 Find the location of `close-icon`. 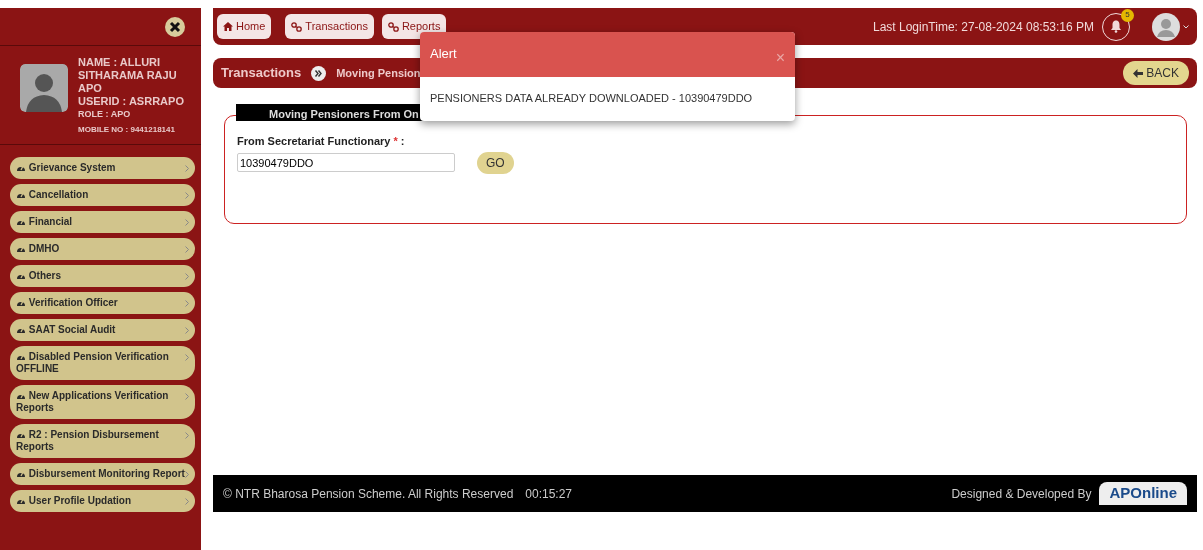

close-icon is located at coordinates (175, 26).